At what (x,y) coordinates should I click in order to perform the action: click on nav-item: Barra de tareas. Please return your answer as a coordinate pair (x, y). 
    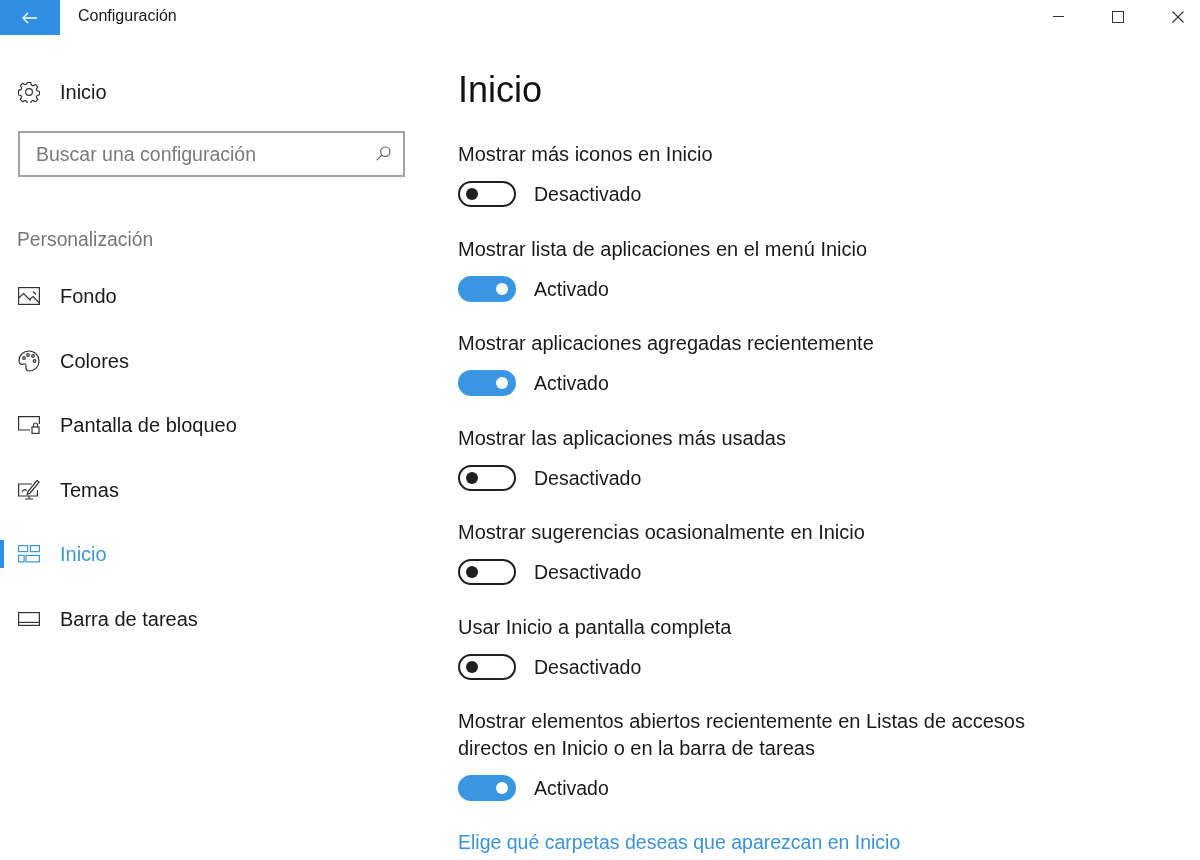
    Looking at the image, I should click on (229, 618).